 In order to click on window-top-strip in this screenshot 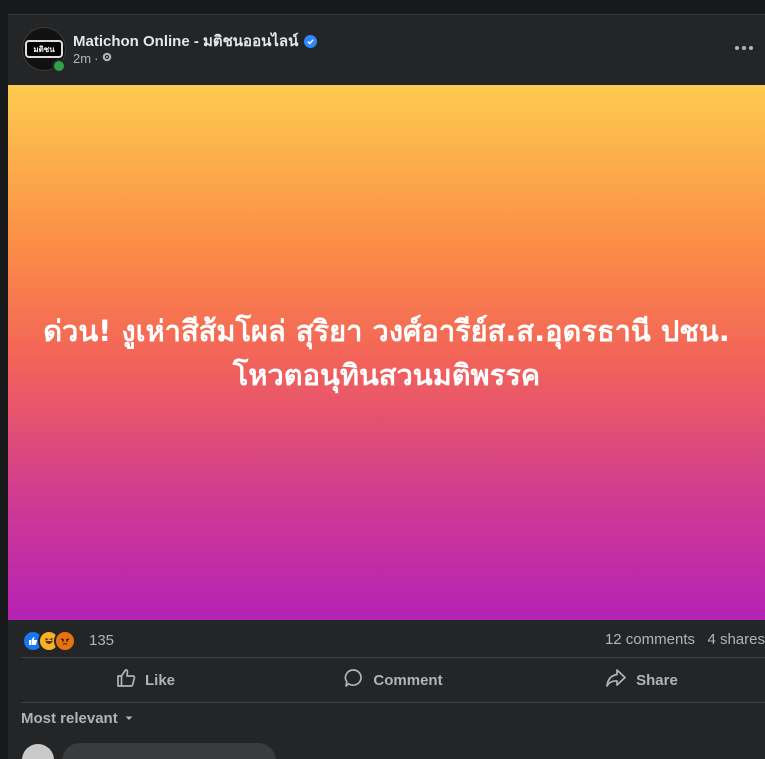, I will do `click(382, 7)`.